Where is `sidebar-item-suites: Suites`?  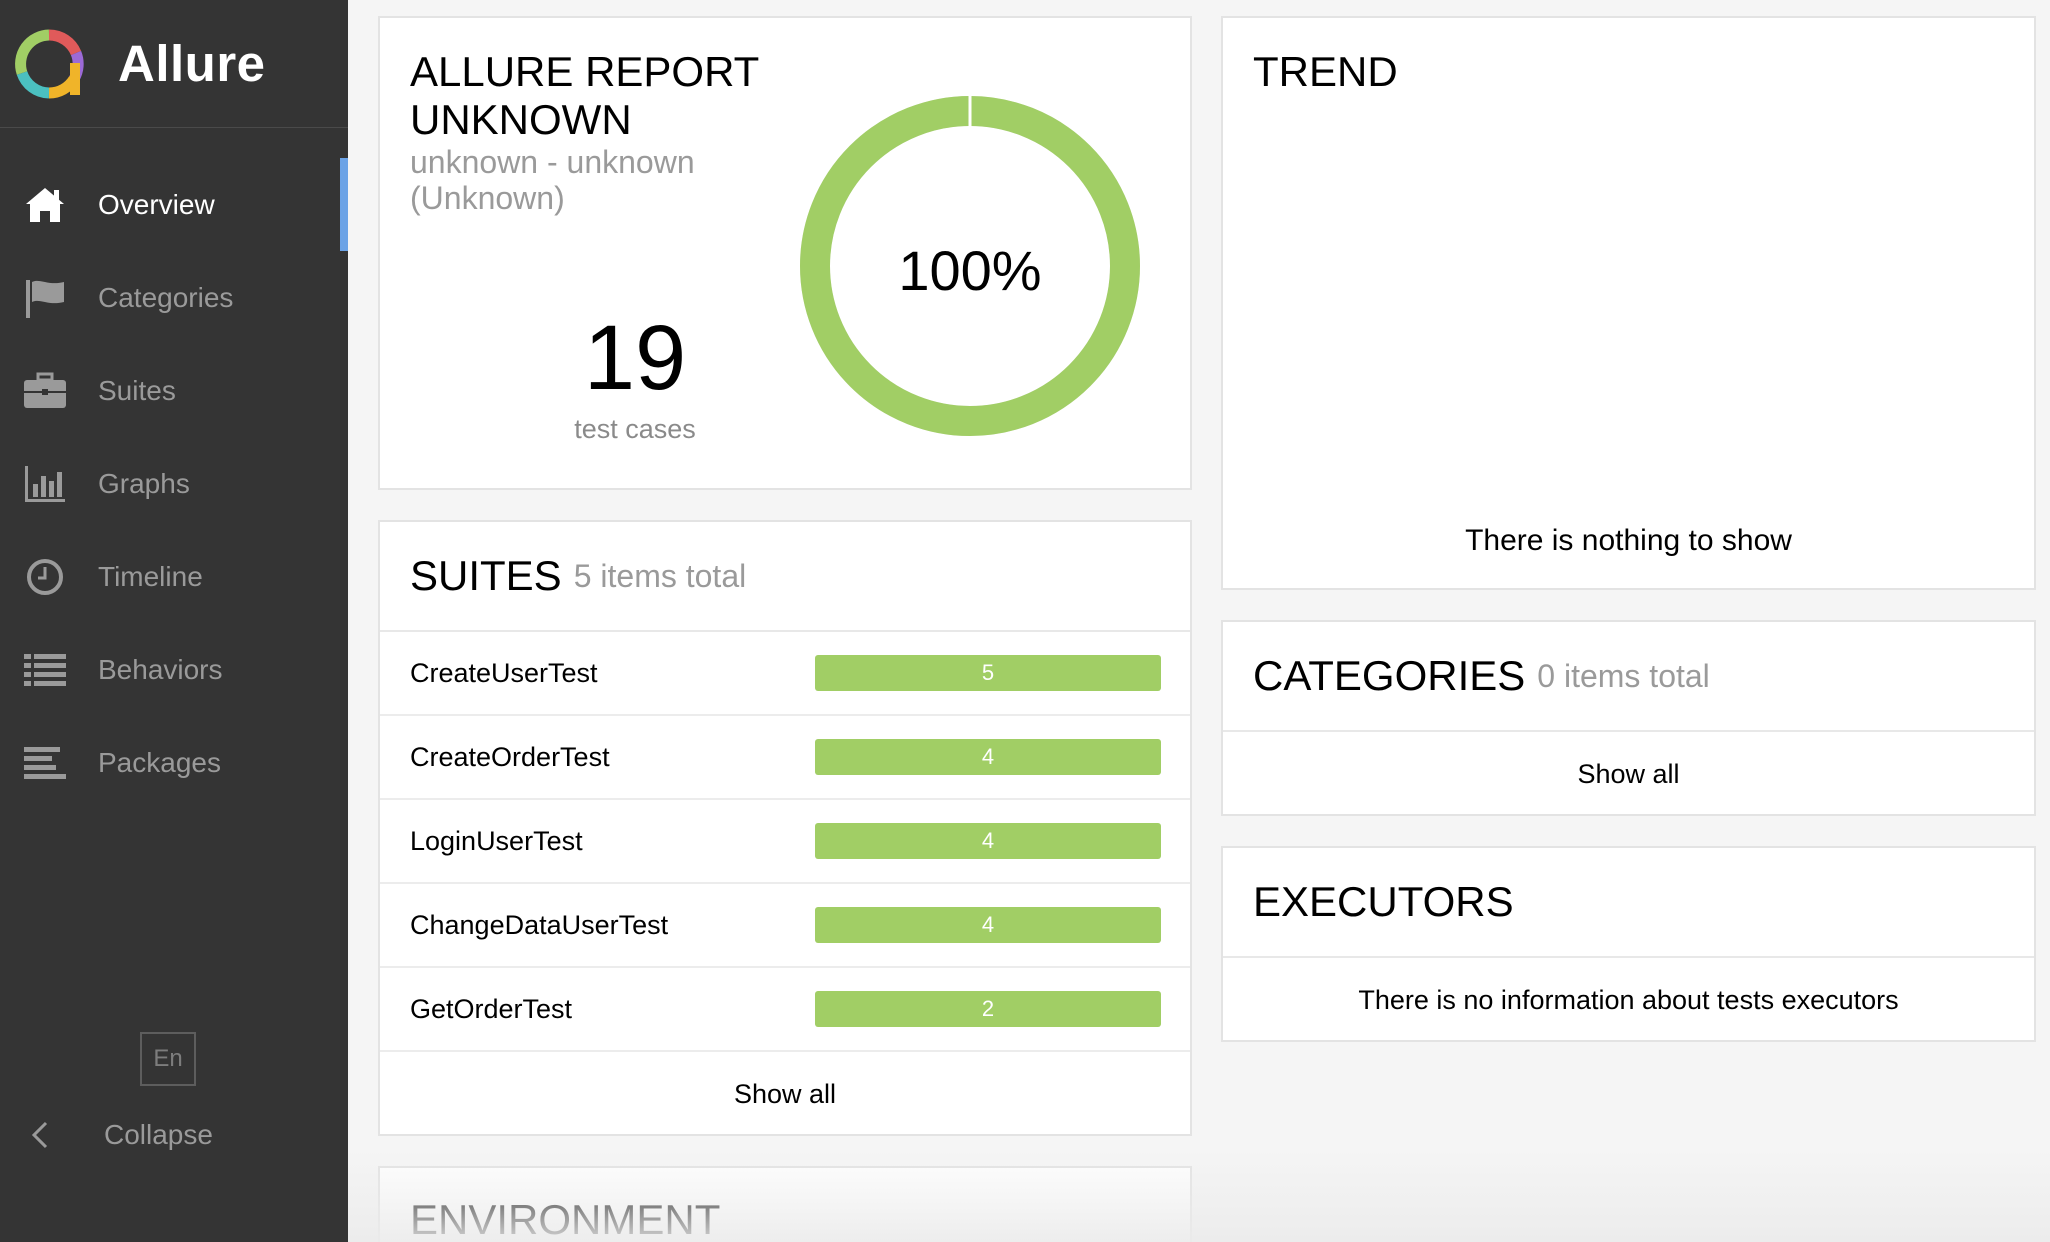 sidebar-item-suites: Suites is located at coordinates (174, 390).